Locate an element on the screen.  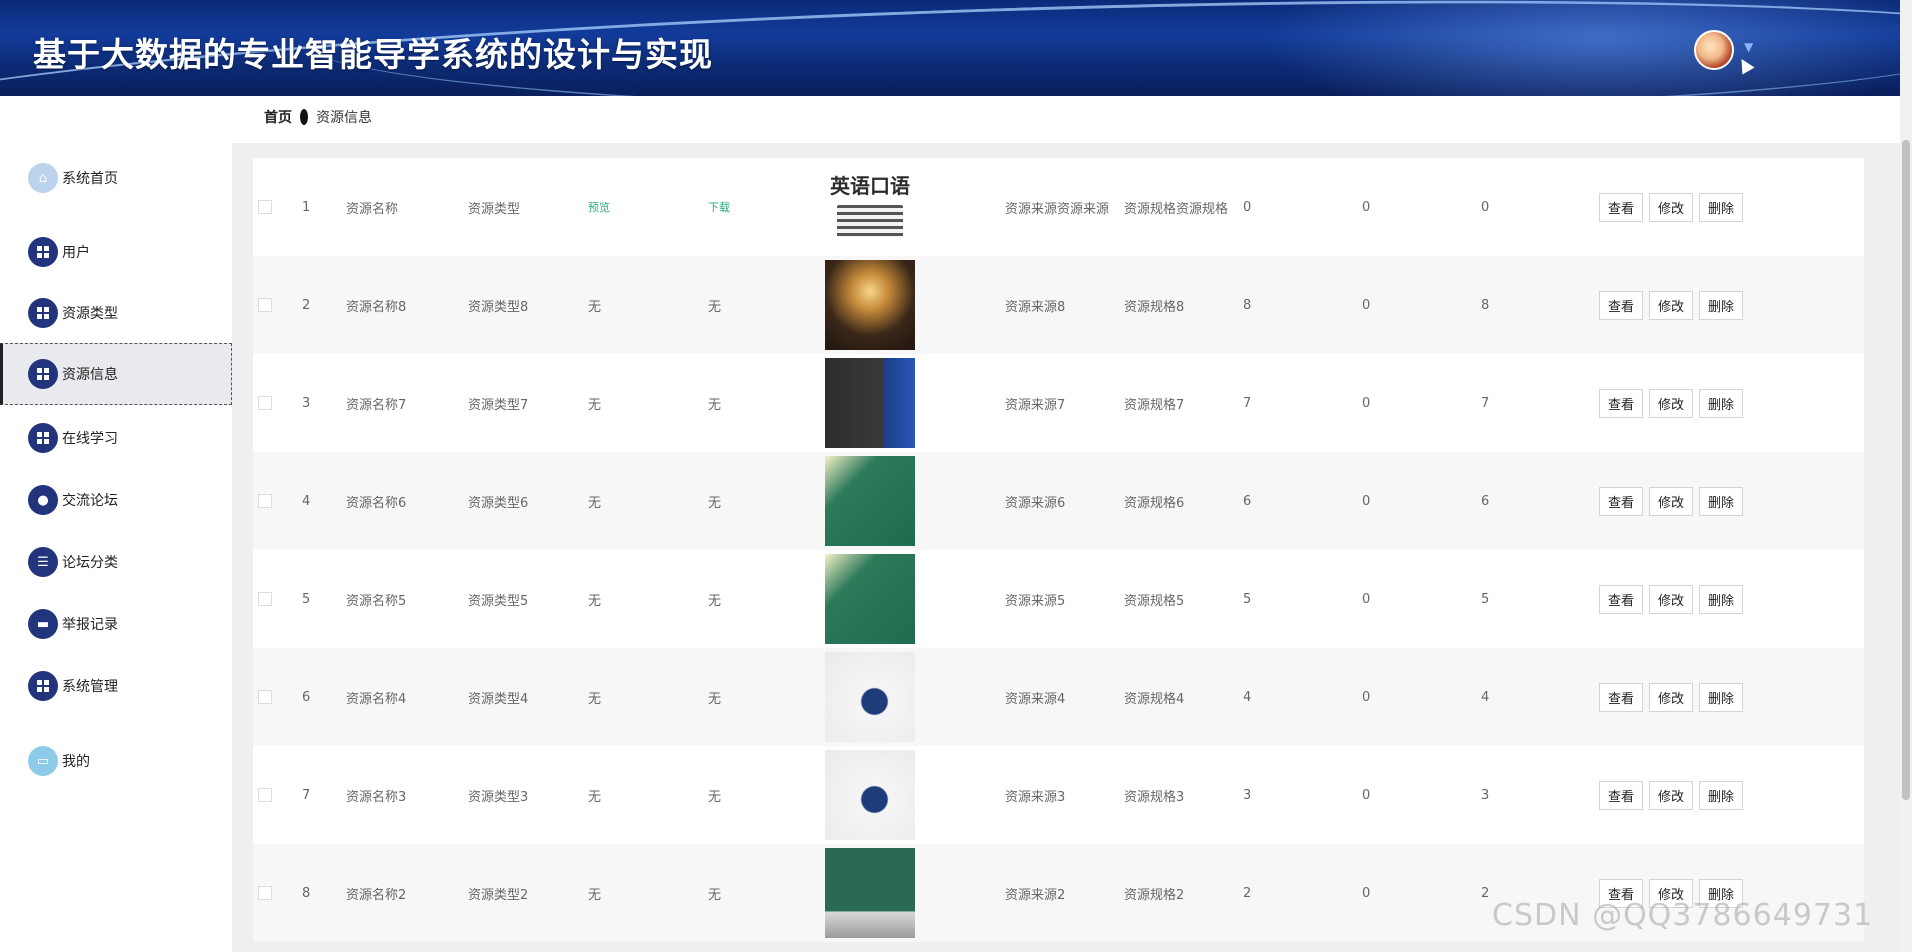
bulb-icon: ● is located at coordinates (43, 500).